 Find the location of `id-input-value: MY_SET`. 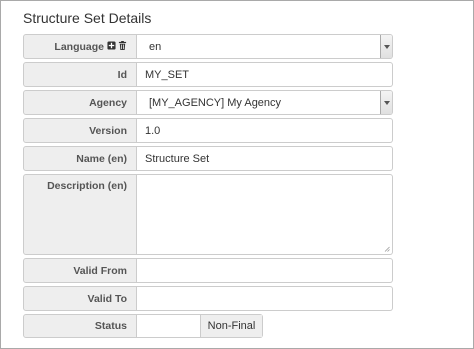

id-input-value: MY_SET is located at coordinates (167, 74).